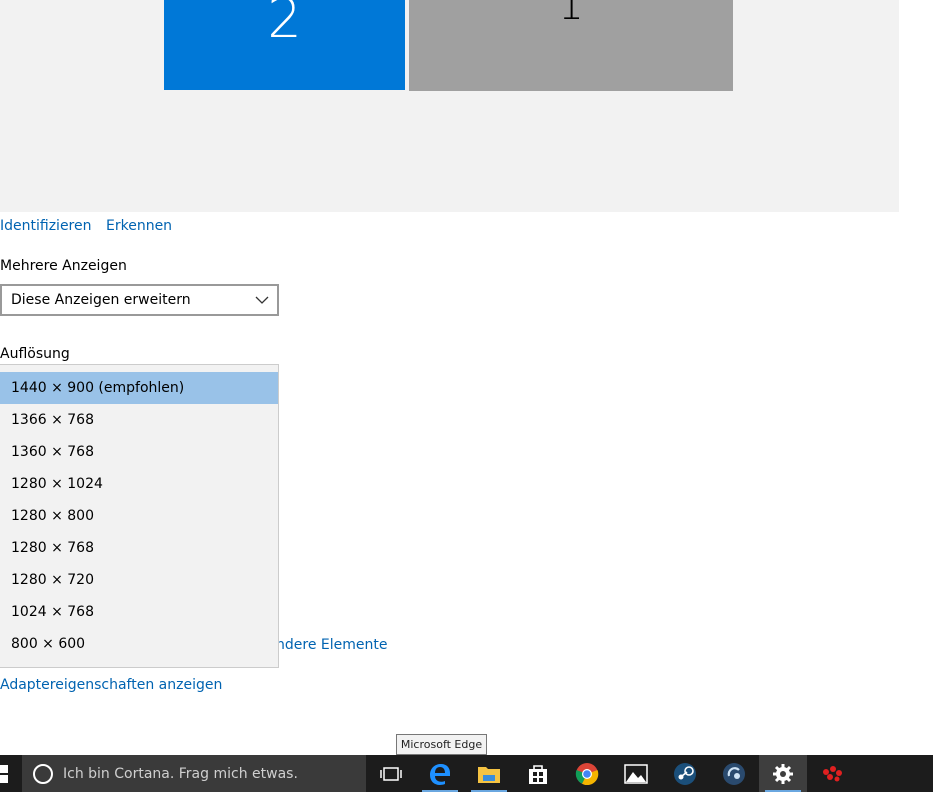  I want to click on settings-button, so click(783, 773).